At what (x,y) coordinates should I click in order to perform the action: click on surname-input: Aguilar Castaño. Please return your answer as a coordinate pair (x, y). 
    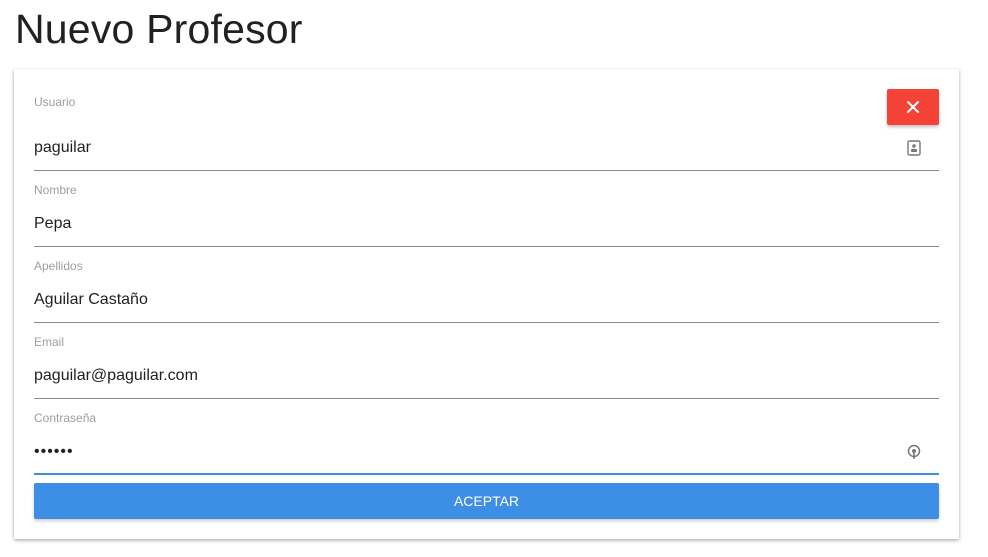
    Looking at the image, I should click on (91, 300).